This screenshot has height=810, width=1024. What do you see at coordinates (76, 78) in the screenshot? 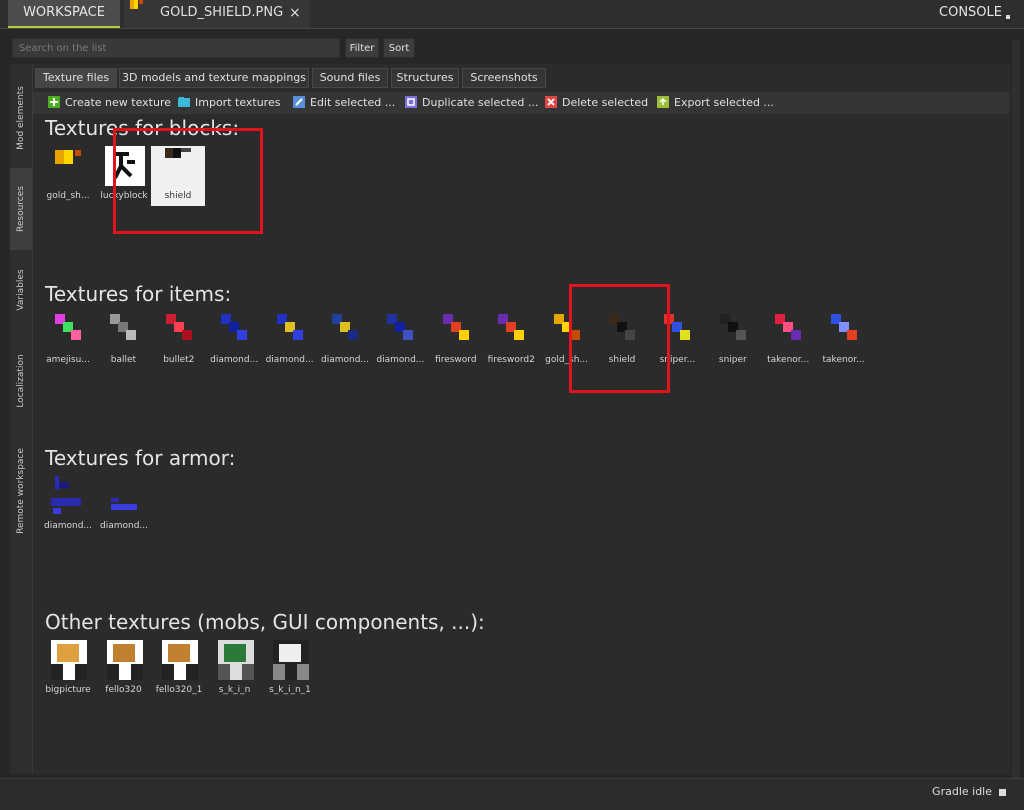
I see `tab-texture-files: Texture files` at bounding box center [76, 78].